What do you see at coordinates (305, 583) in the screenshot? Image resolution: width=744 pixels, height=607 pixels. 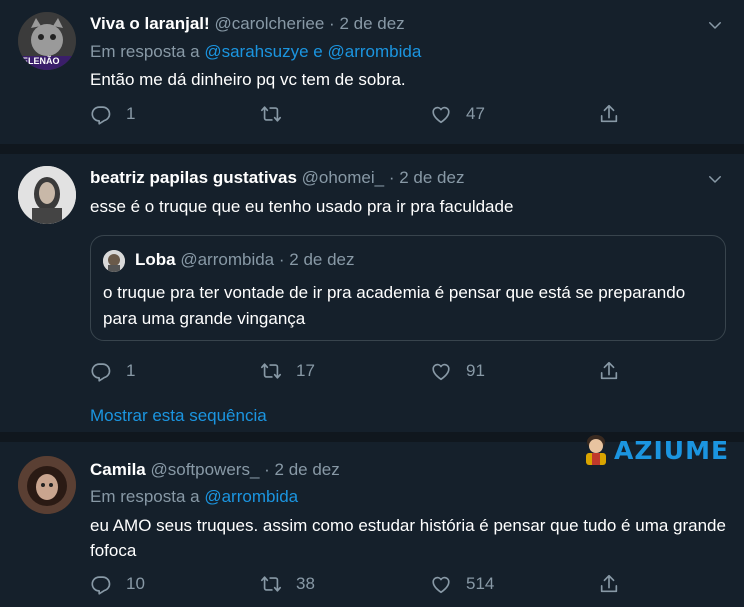 I see `retweet-count: 38` at bounding box center [305, 583].